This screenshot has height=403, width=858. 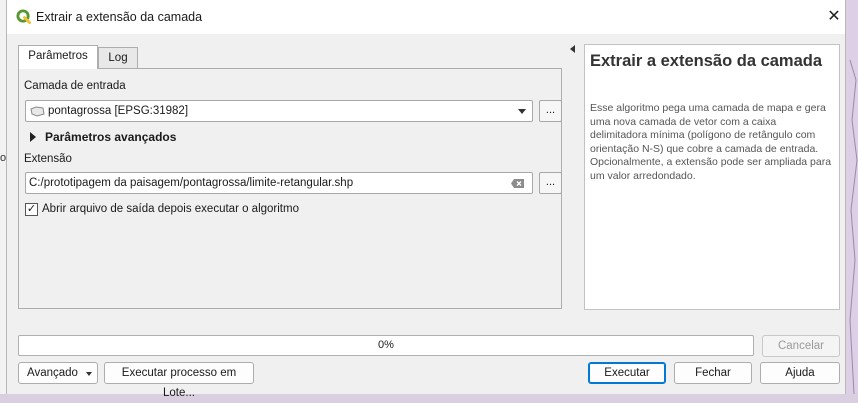 I want to click on qgis-logo-icon, so click(x=23, y=16).